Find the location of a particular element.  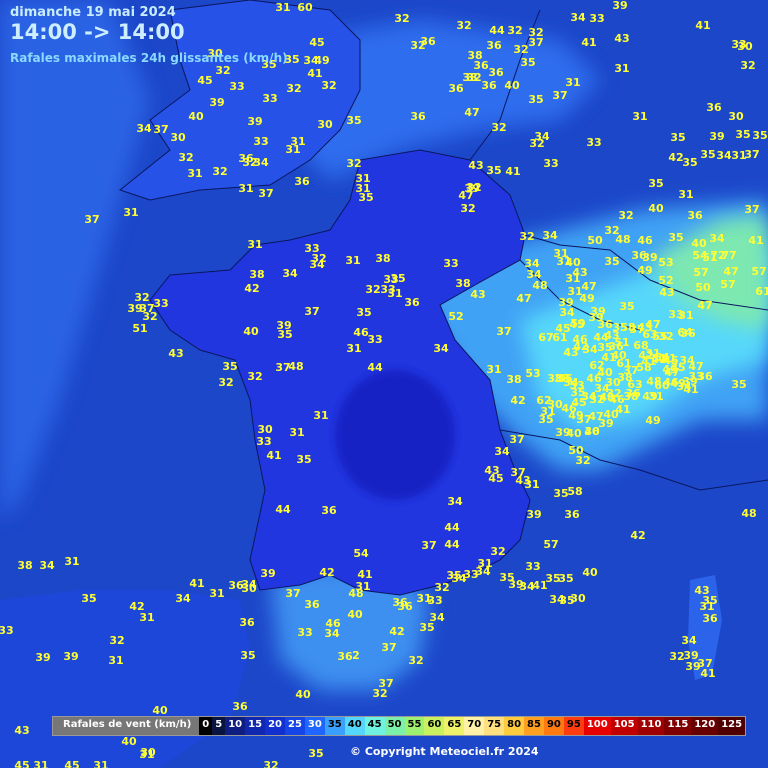

legend-cell: 10 is located at coordinates (235, 726).